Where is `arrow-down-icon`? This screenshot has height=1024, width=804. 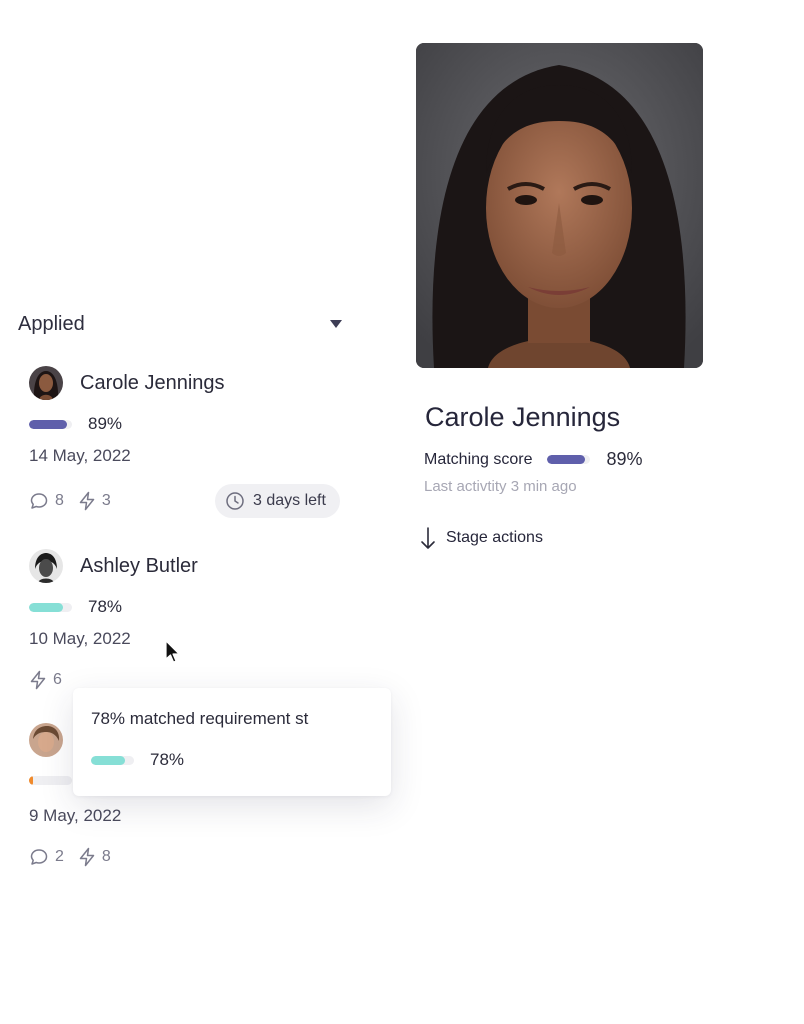 arrow-down-icon is located at coordinates (428, 538).